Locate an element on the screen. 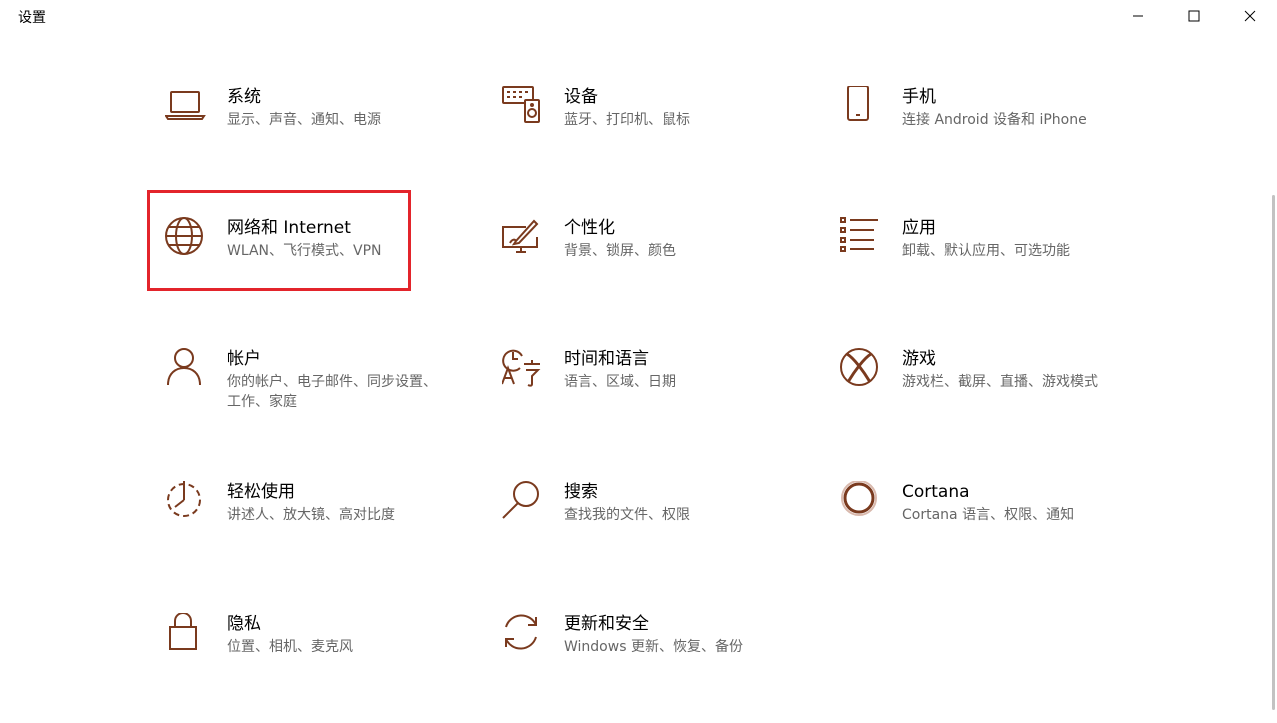 The height and width of the screenshot is (723, 1277). tile-desc: 你的帐户、电子邮件、同步设置、工作、家庭 is located at coordinates (332, 392).